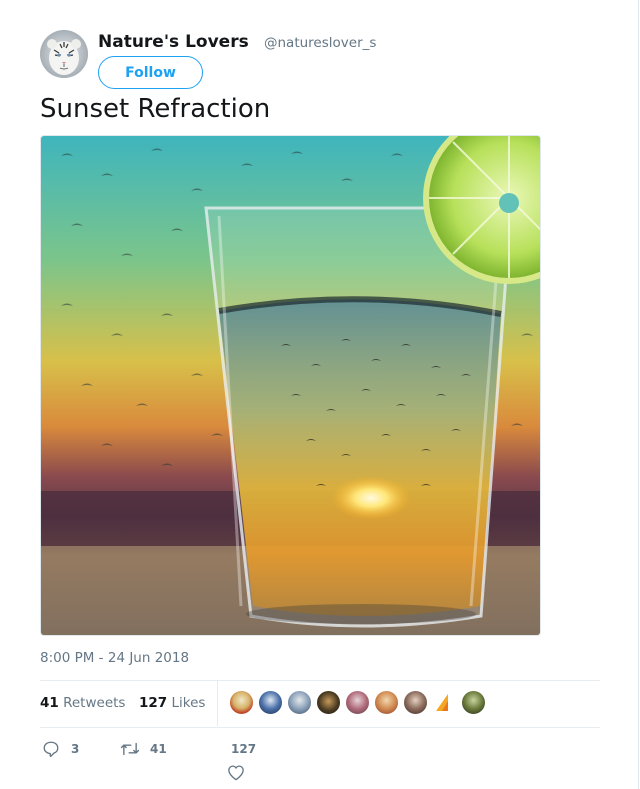 This screenshot has width=640, height=789. I want to click on triangle-logo-icon, so click(442, 702).